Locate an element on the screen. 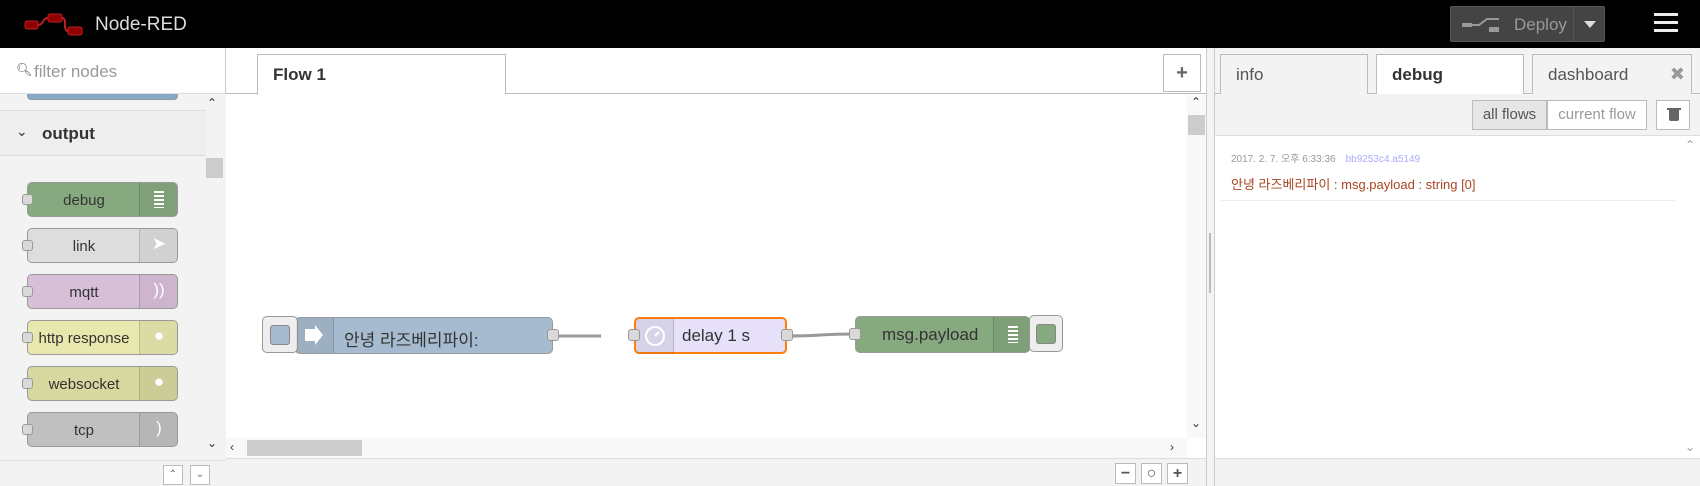 This screenshot has height=486, width=1700. deploy-icon is located at coordinates (1480, 25).